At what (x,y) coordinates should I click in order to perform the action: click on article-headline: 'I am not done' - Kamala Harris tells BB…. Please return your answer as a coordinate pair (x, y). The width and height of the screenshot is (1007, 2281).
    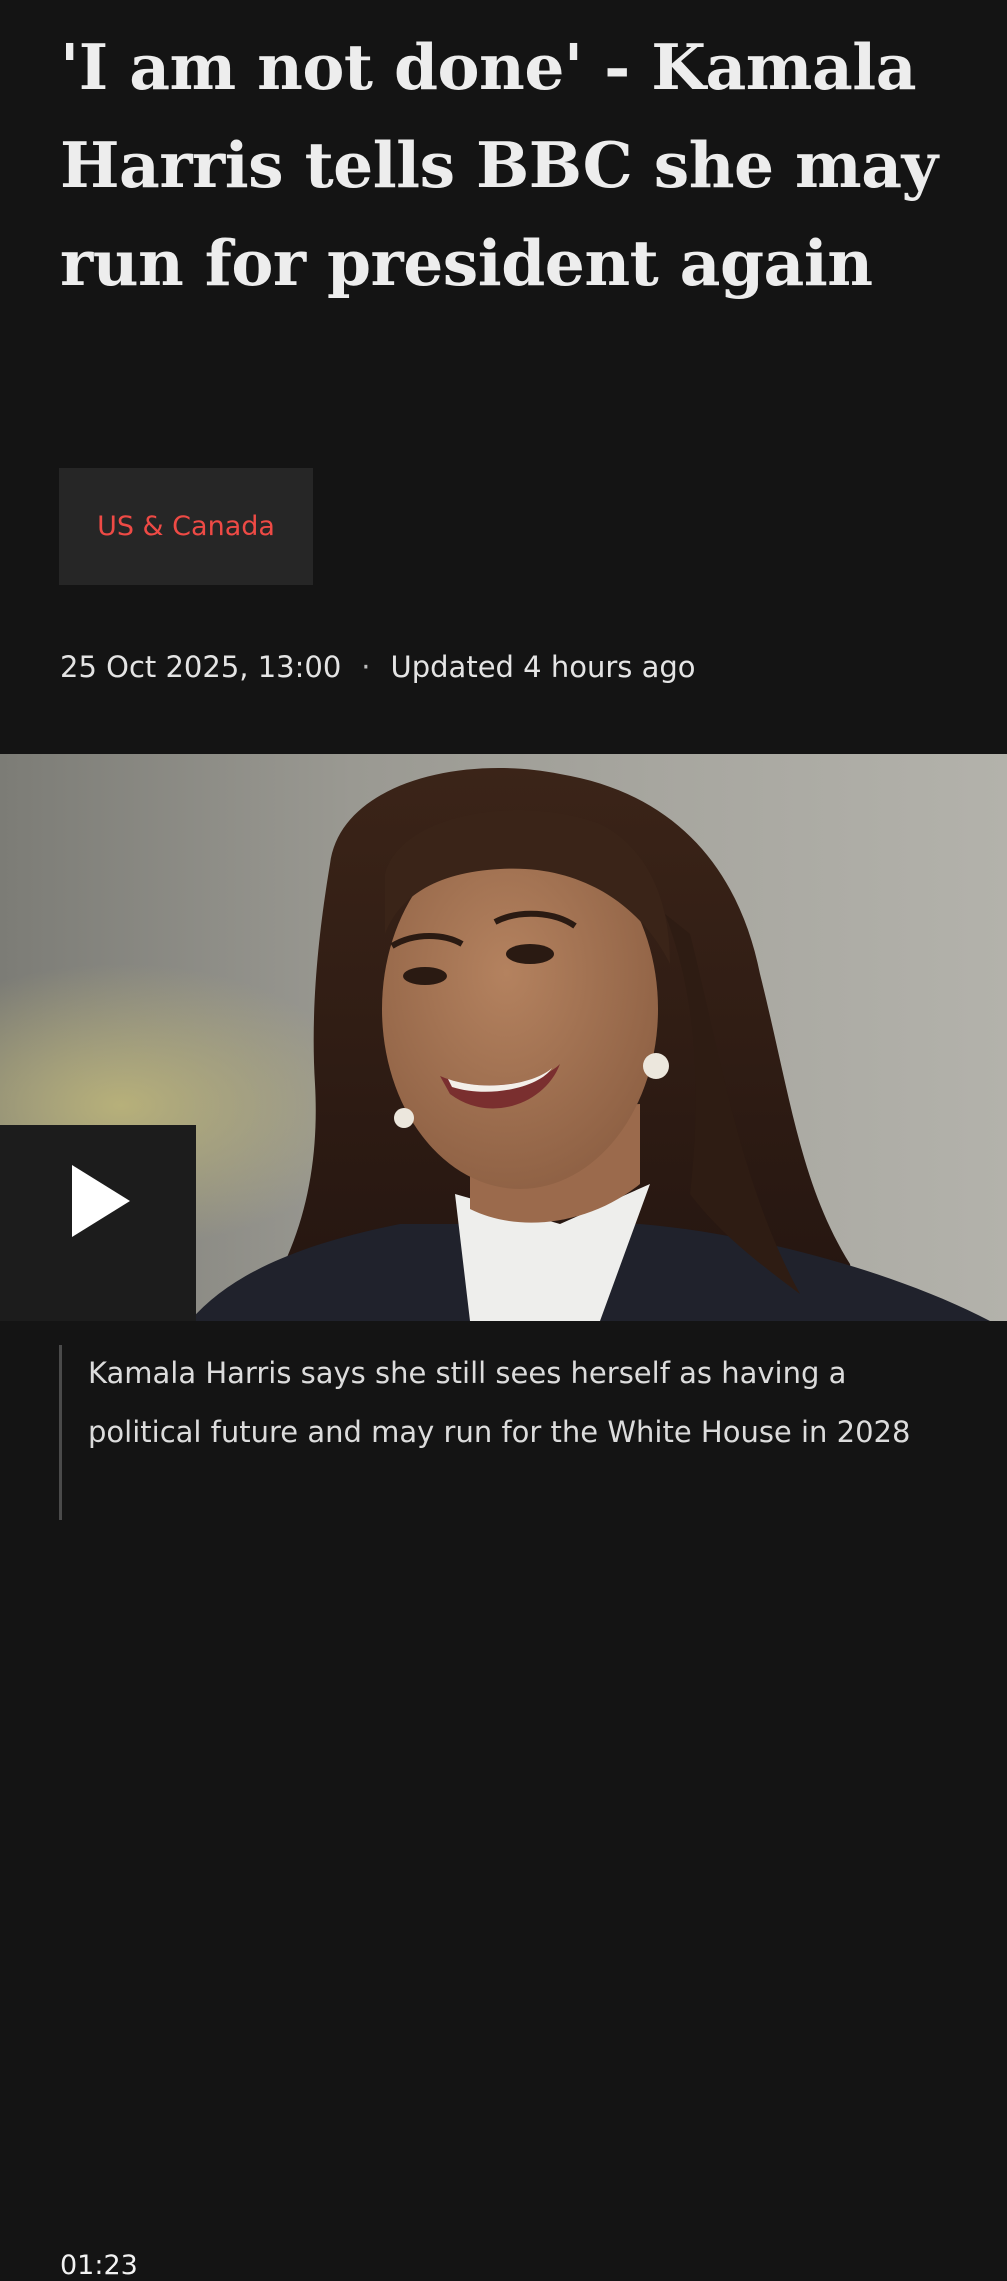
    Looking at the image, I should click on (499, 165).